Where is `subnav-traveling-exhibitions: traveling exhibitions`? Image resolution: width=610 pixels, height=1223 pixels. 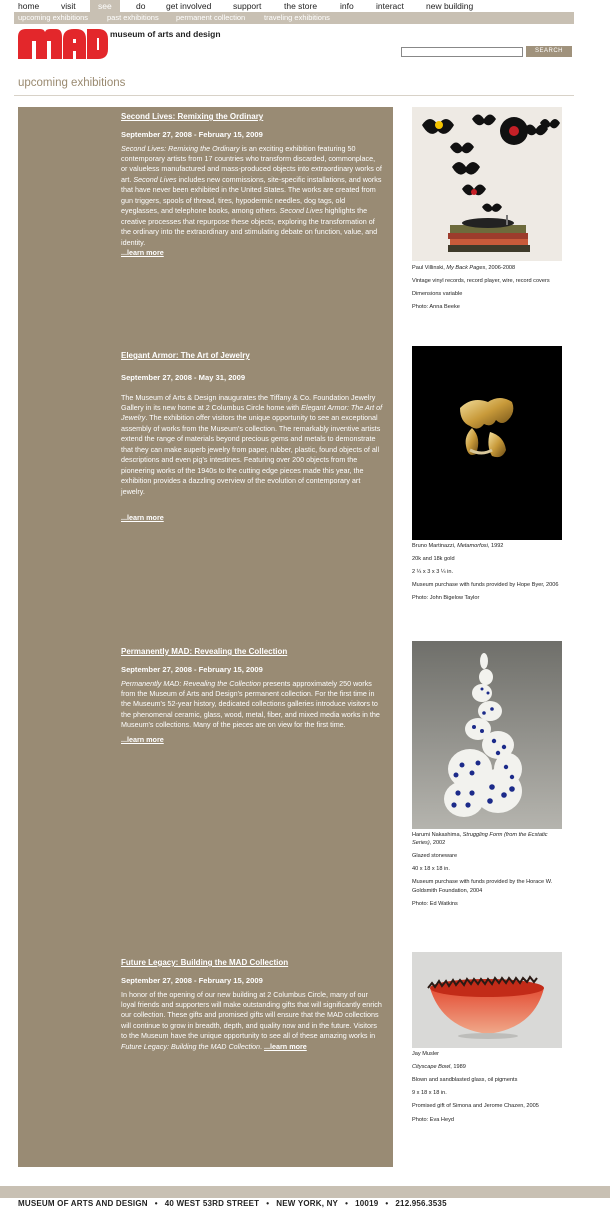 subnav-traveling-exhibitions: traveling exhibitions is located at coordinates (297, 18).